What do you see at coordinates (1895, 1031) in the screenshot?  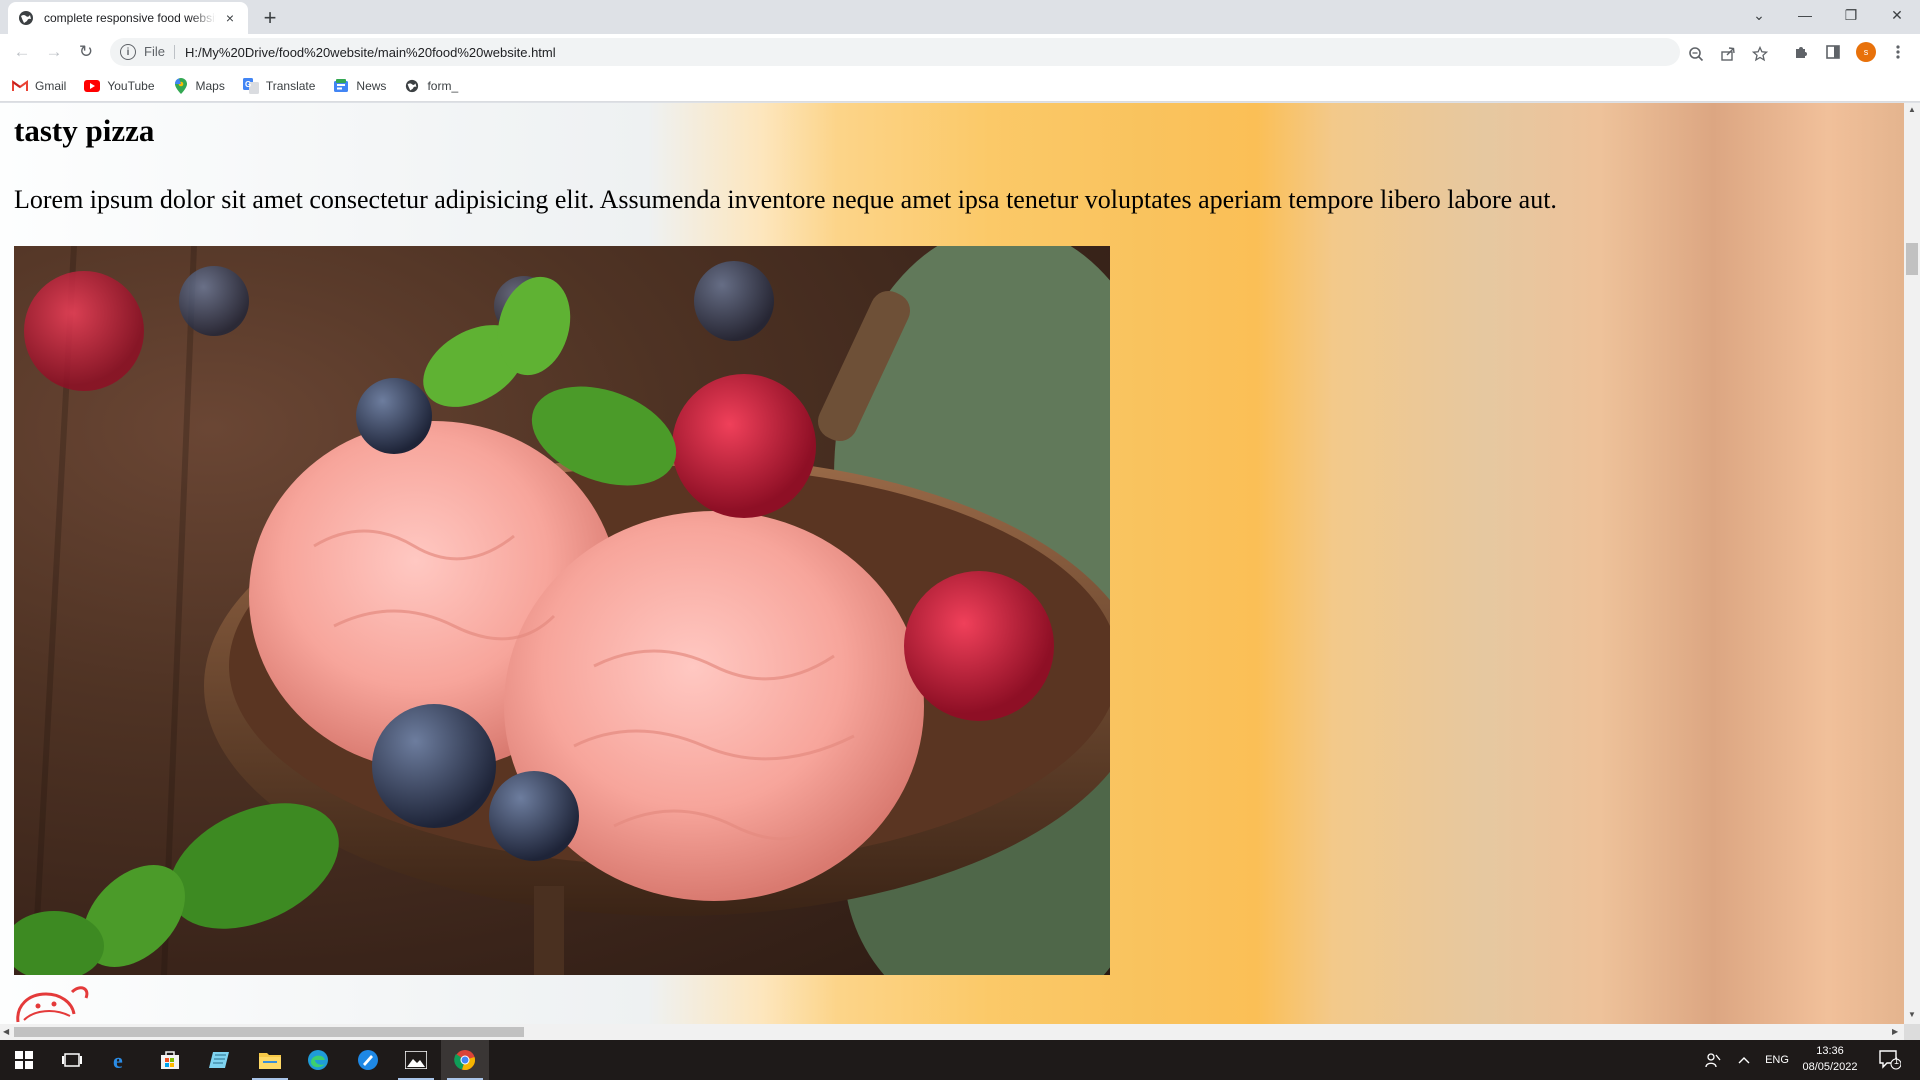 I see `scroll-right-icon: ▶` at bounding box center [1895, 1031].